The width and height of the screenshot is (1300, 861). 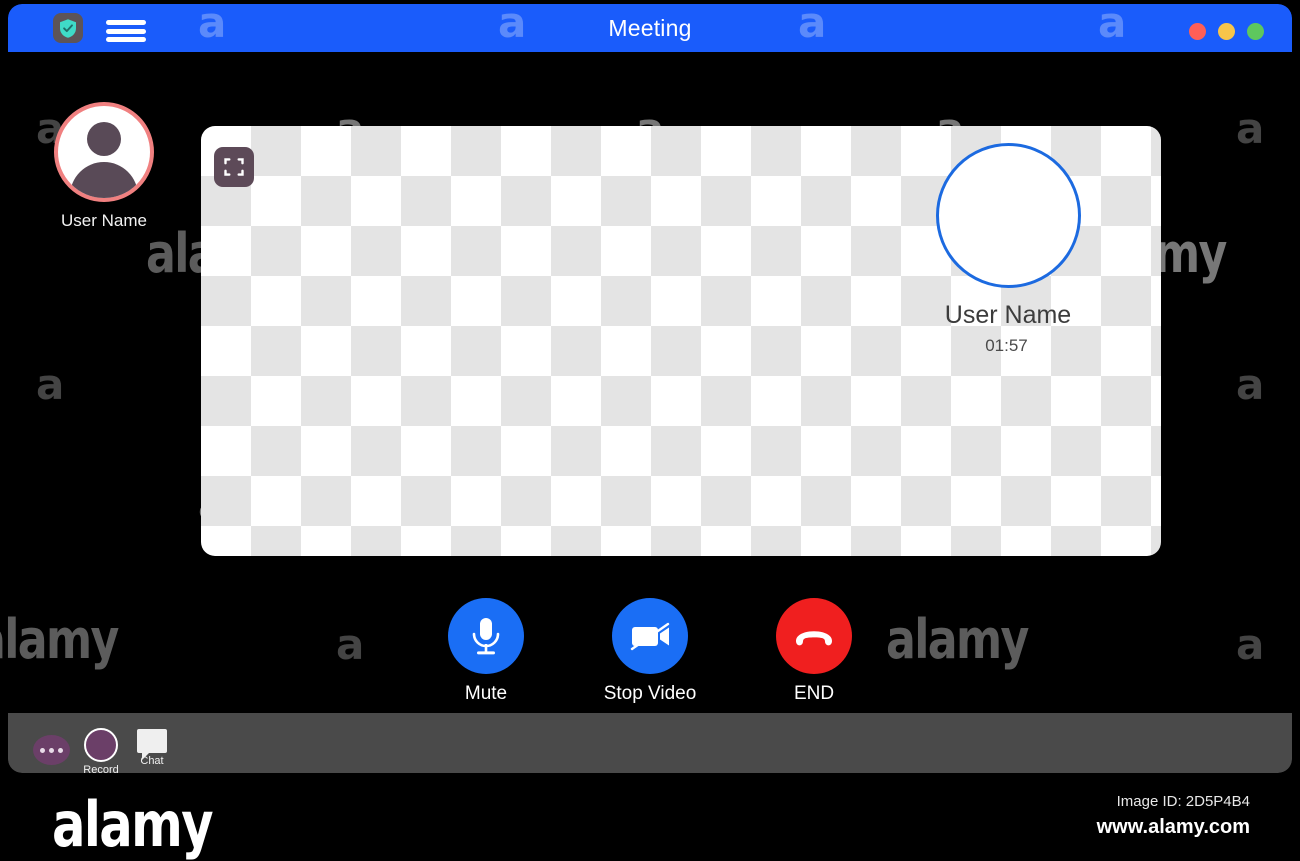 I want to click on title-bar: Meeting, so click(x=650, y=28).